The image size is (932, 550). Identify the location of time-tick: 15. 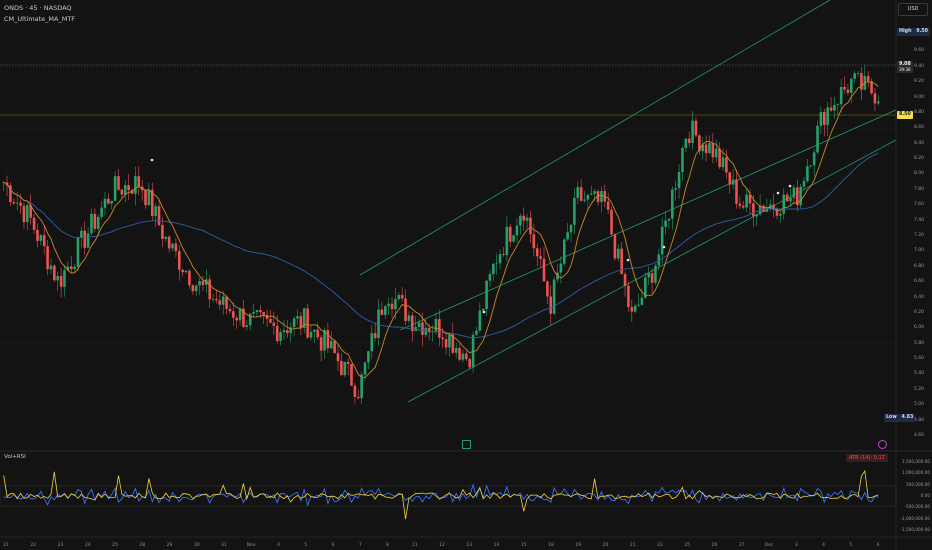
(523, 545).